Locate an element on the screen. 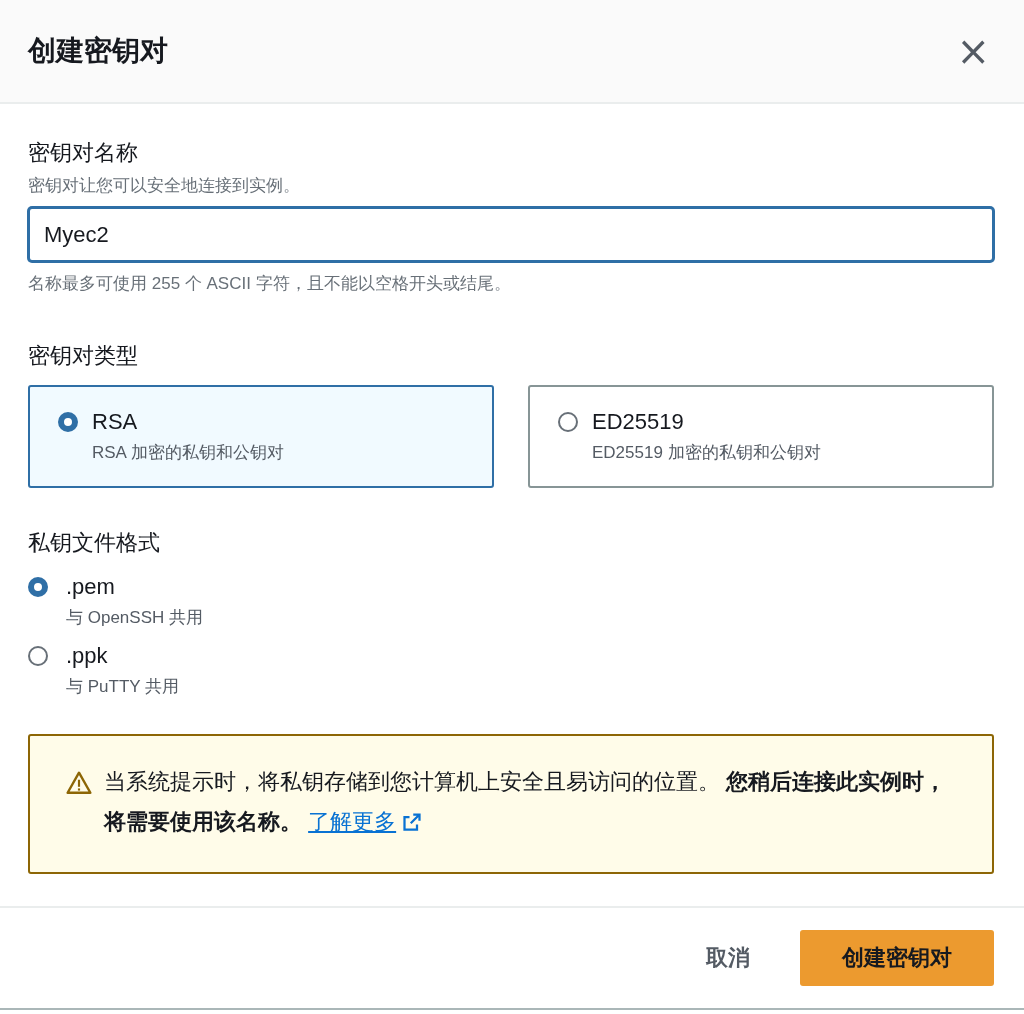  warning-icon is located at coordinates (79, 783).